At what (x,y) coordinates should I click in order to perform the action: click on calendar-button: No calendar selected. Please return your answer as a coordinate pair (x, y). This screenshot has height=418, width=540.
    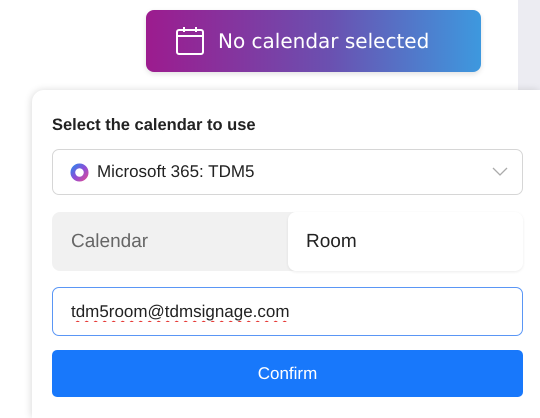
    Looking at the image, I should click on (313, 41).